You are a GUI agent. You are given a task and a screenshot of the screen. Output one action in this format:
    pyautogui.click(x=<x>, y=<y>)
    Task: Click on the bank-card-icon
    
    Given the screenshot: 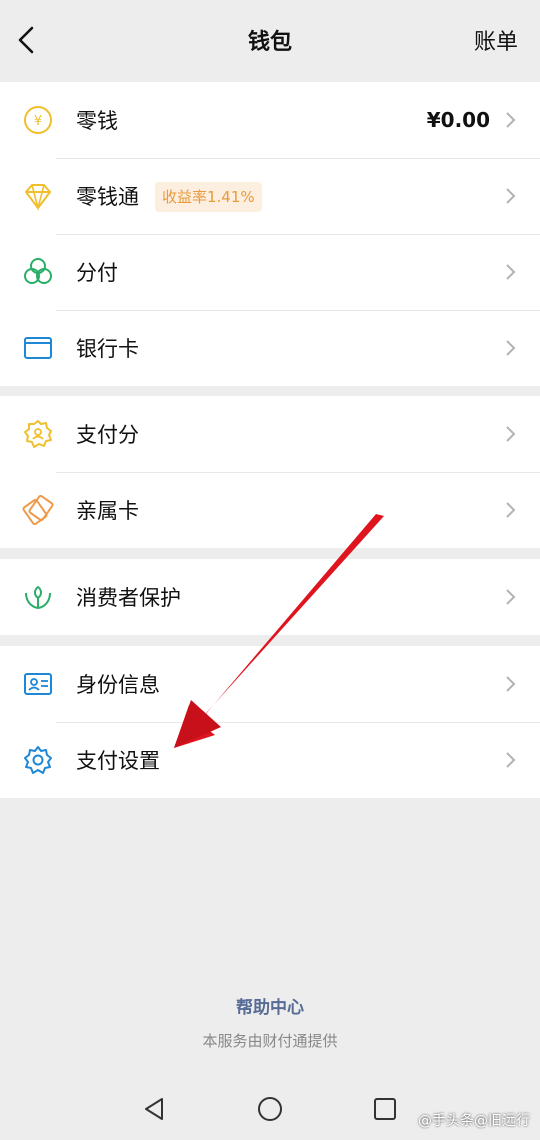 What is the action you would take?
    pyautogui.click(x=38, y=348)
    